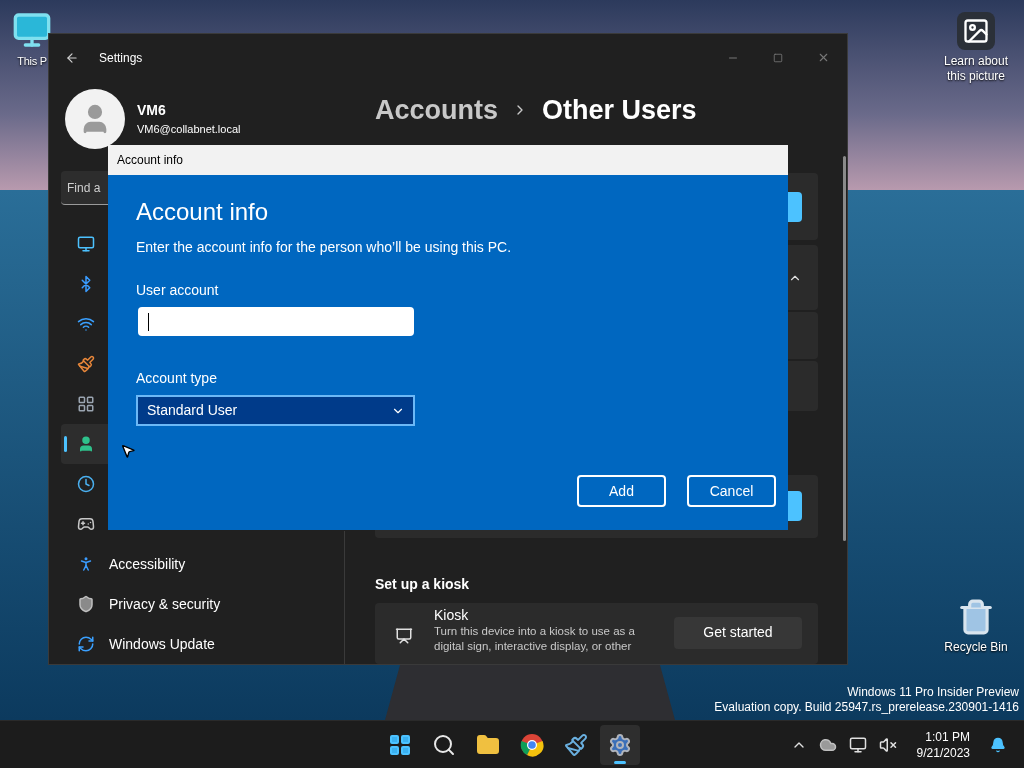 The width and height of the screenshot is (1024, 768). I want to click on dialog-description: Enter the account info for the person who’ll be using this PC., so click(324, 247).